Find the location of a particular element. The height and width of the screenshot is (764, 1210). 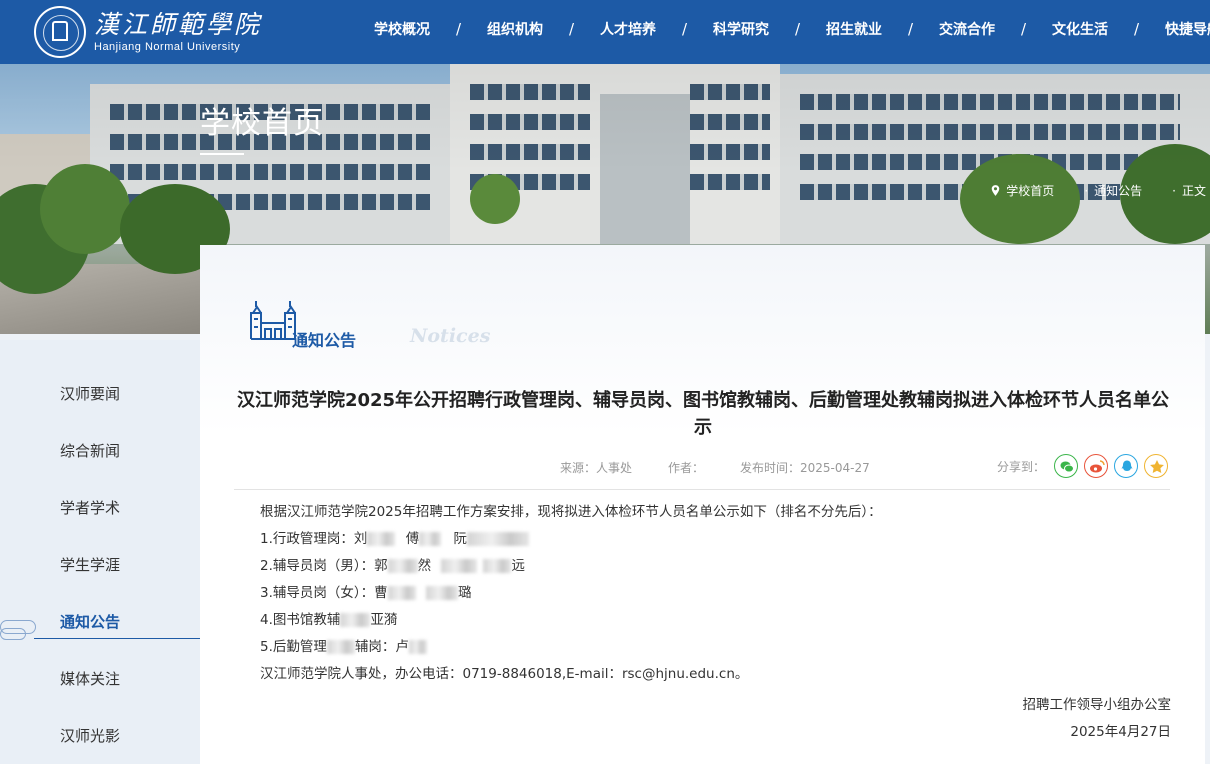

nav-item-organization: 组织机构 is located at coordinates (515, 29).